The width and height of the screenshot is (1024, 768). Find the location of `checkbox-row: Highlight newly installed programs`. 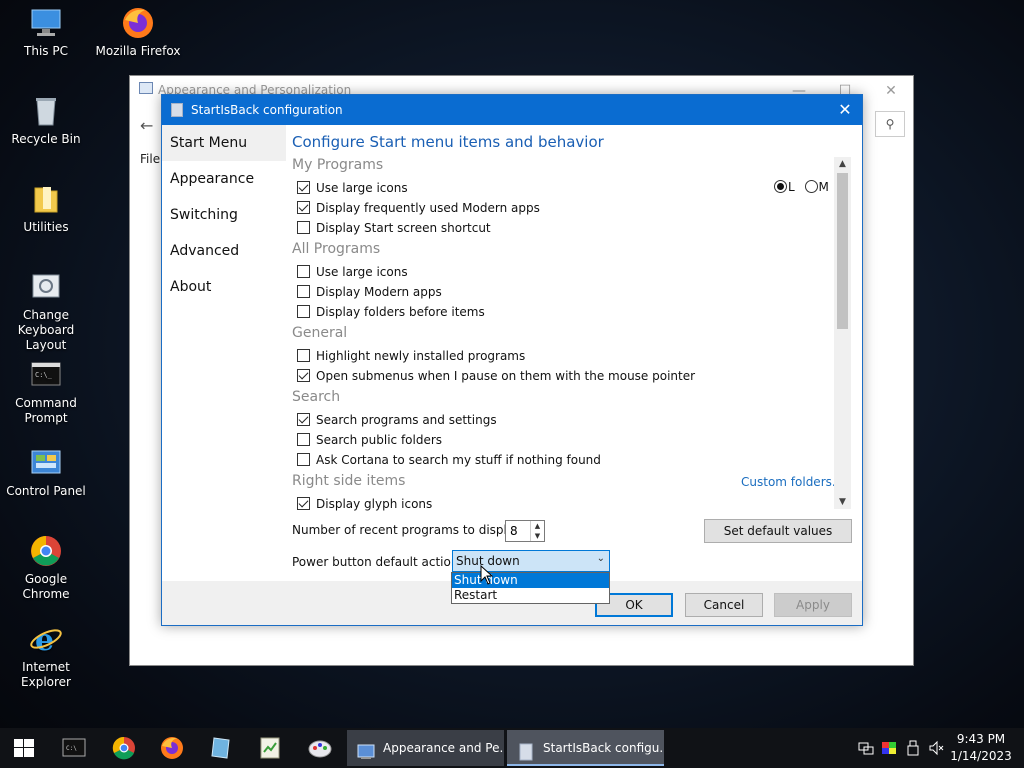

checkbox-row: Highlight newly installed programs is located at coordinates (411, 357).